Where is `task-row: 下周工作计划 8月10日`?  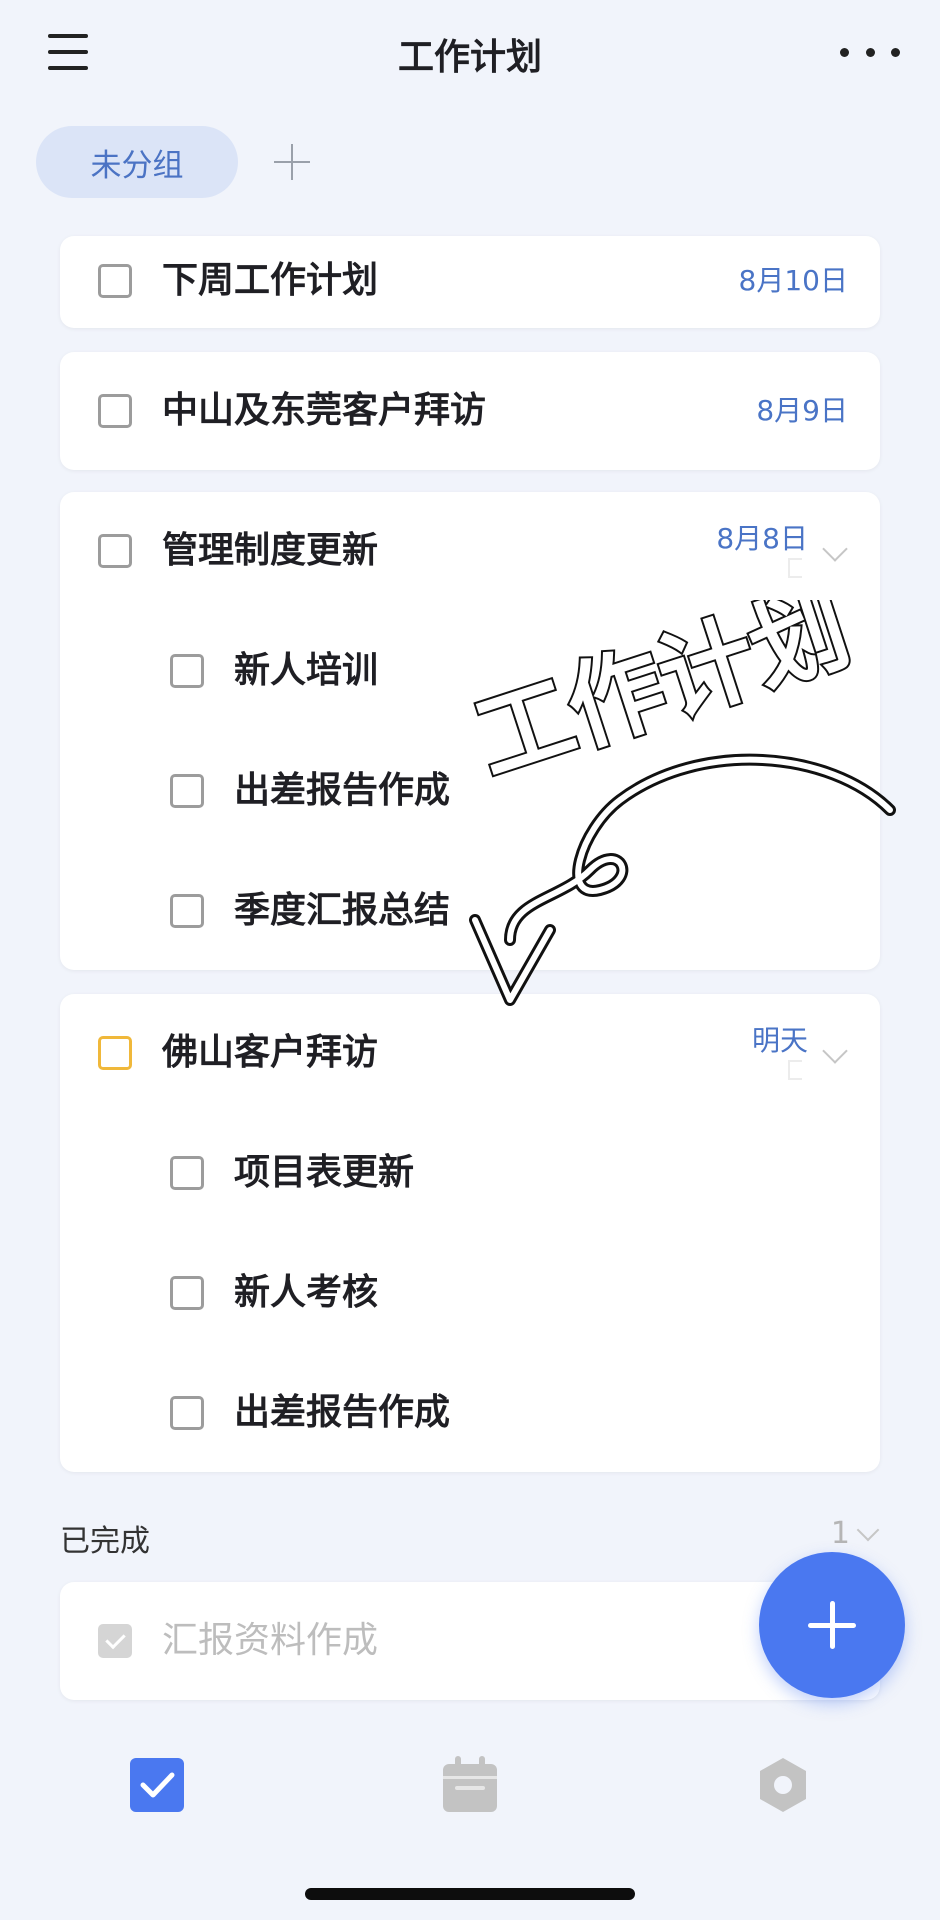 task-row: 下周工作计划 8月10日 is located at coordinates (470, 281).